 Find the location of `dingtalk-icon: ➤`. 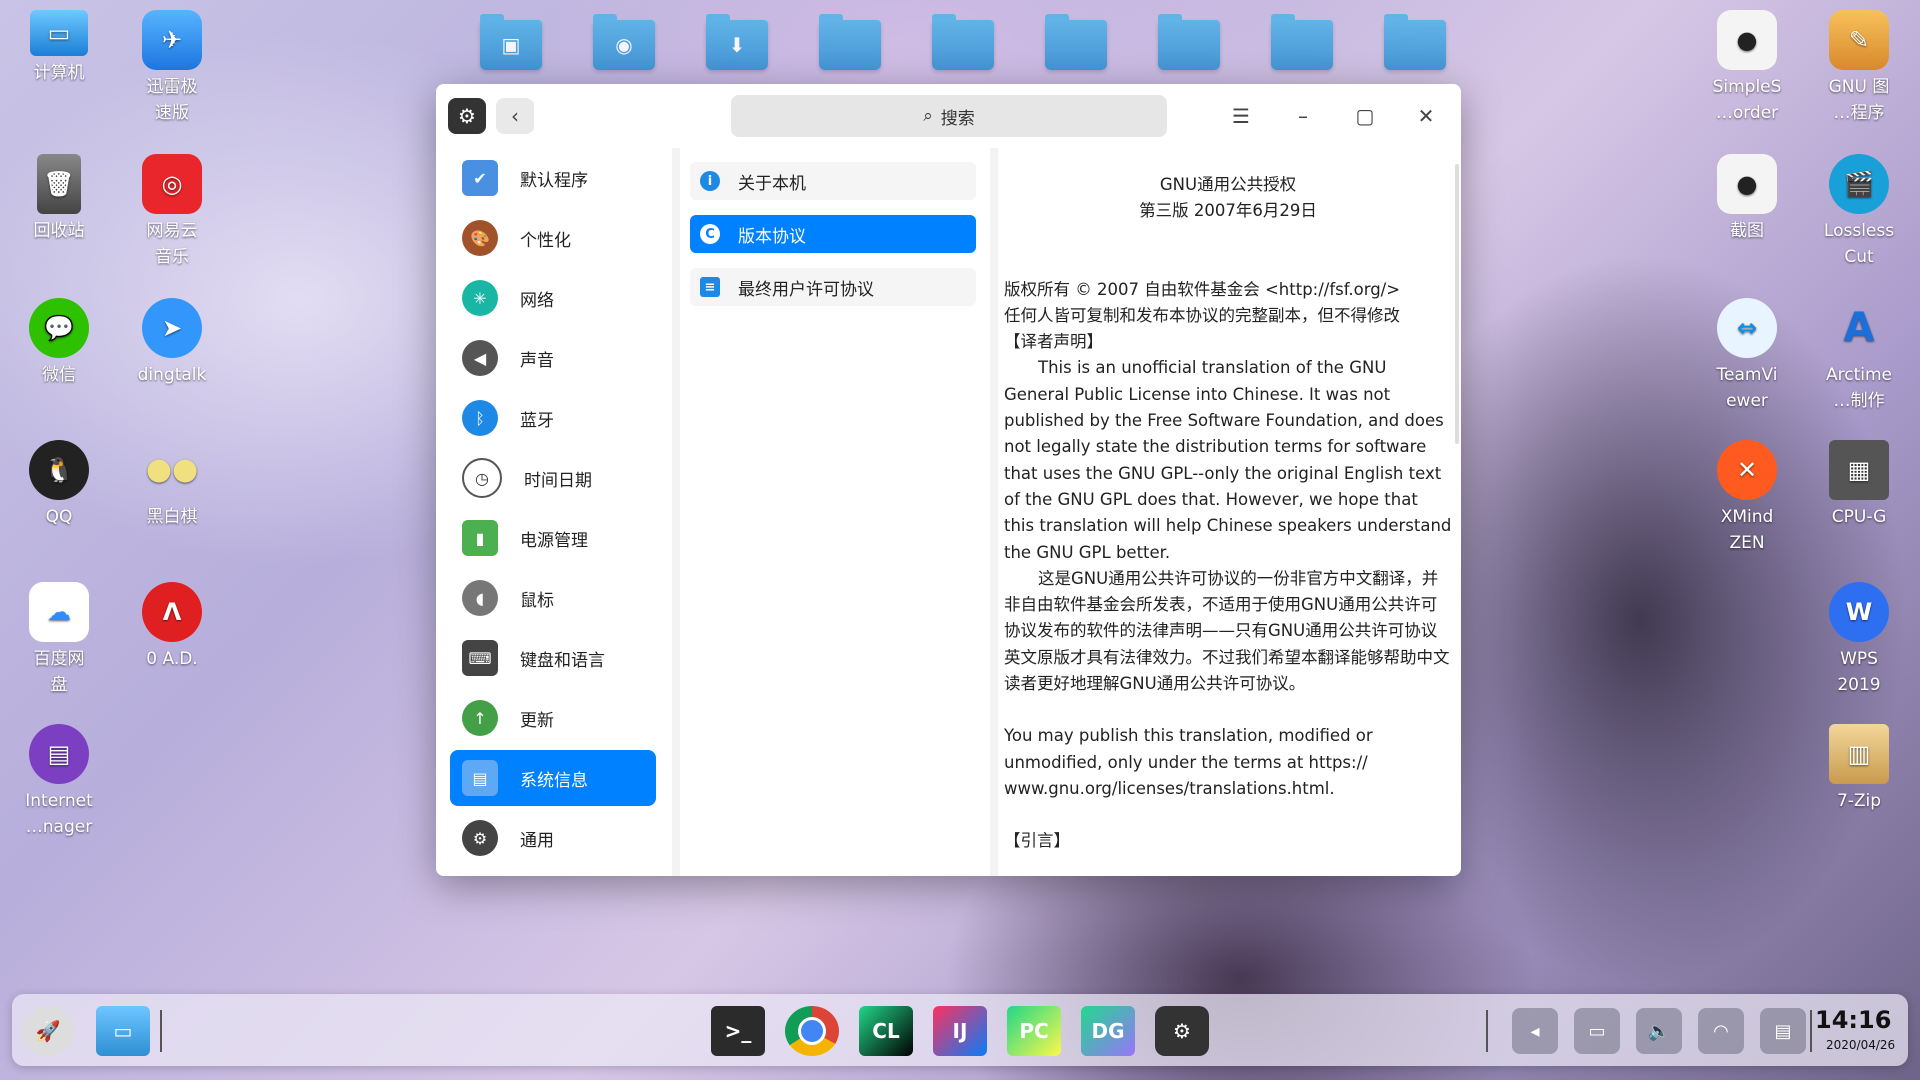

dingtalk-icon: ➤ is located at coordinates (172, 328).